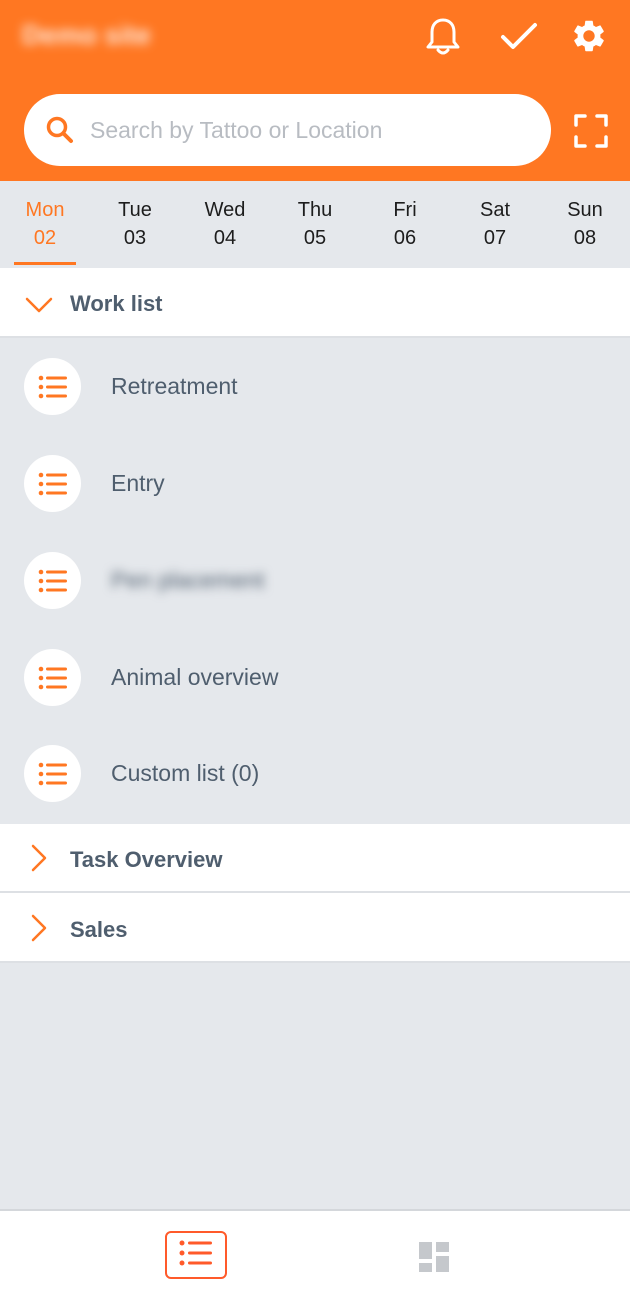  I want to click on scan-icon, so click(591, 131).